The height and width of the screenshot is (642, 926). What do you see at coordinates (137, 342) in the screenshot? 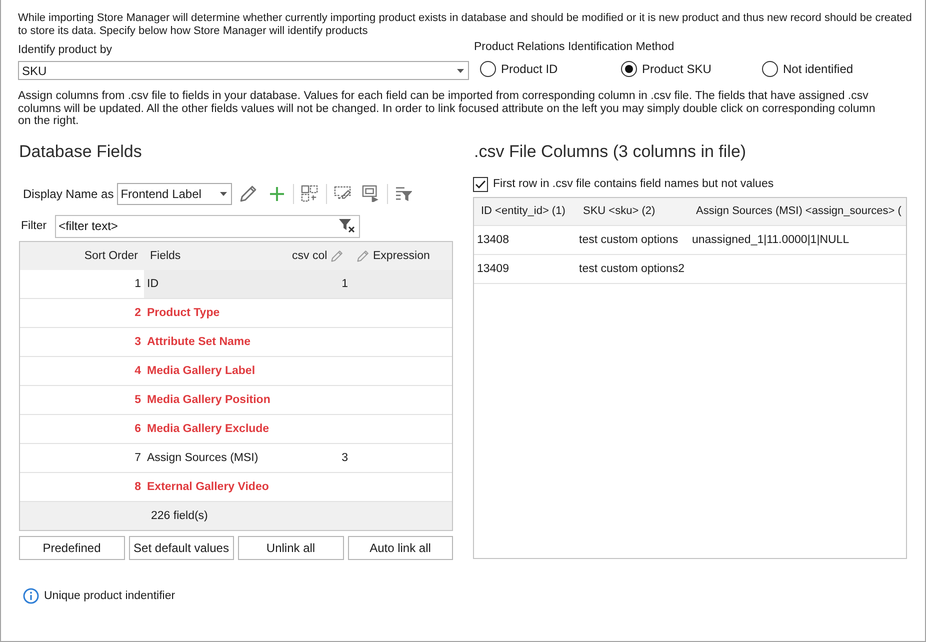
I see `sort-order-cell: 3` at bounding box center [137, 342].